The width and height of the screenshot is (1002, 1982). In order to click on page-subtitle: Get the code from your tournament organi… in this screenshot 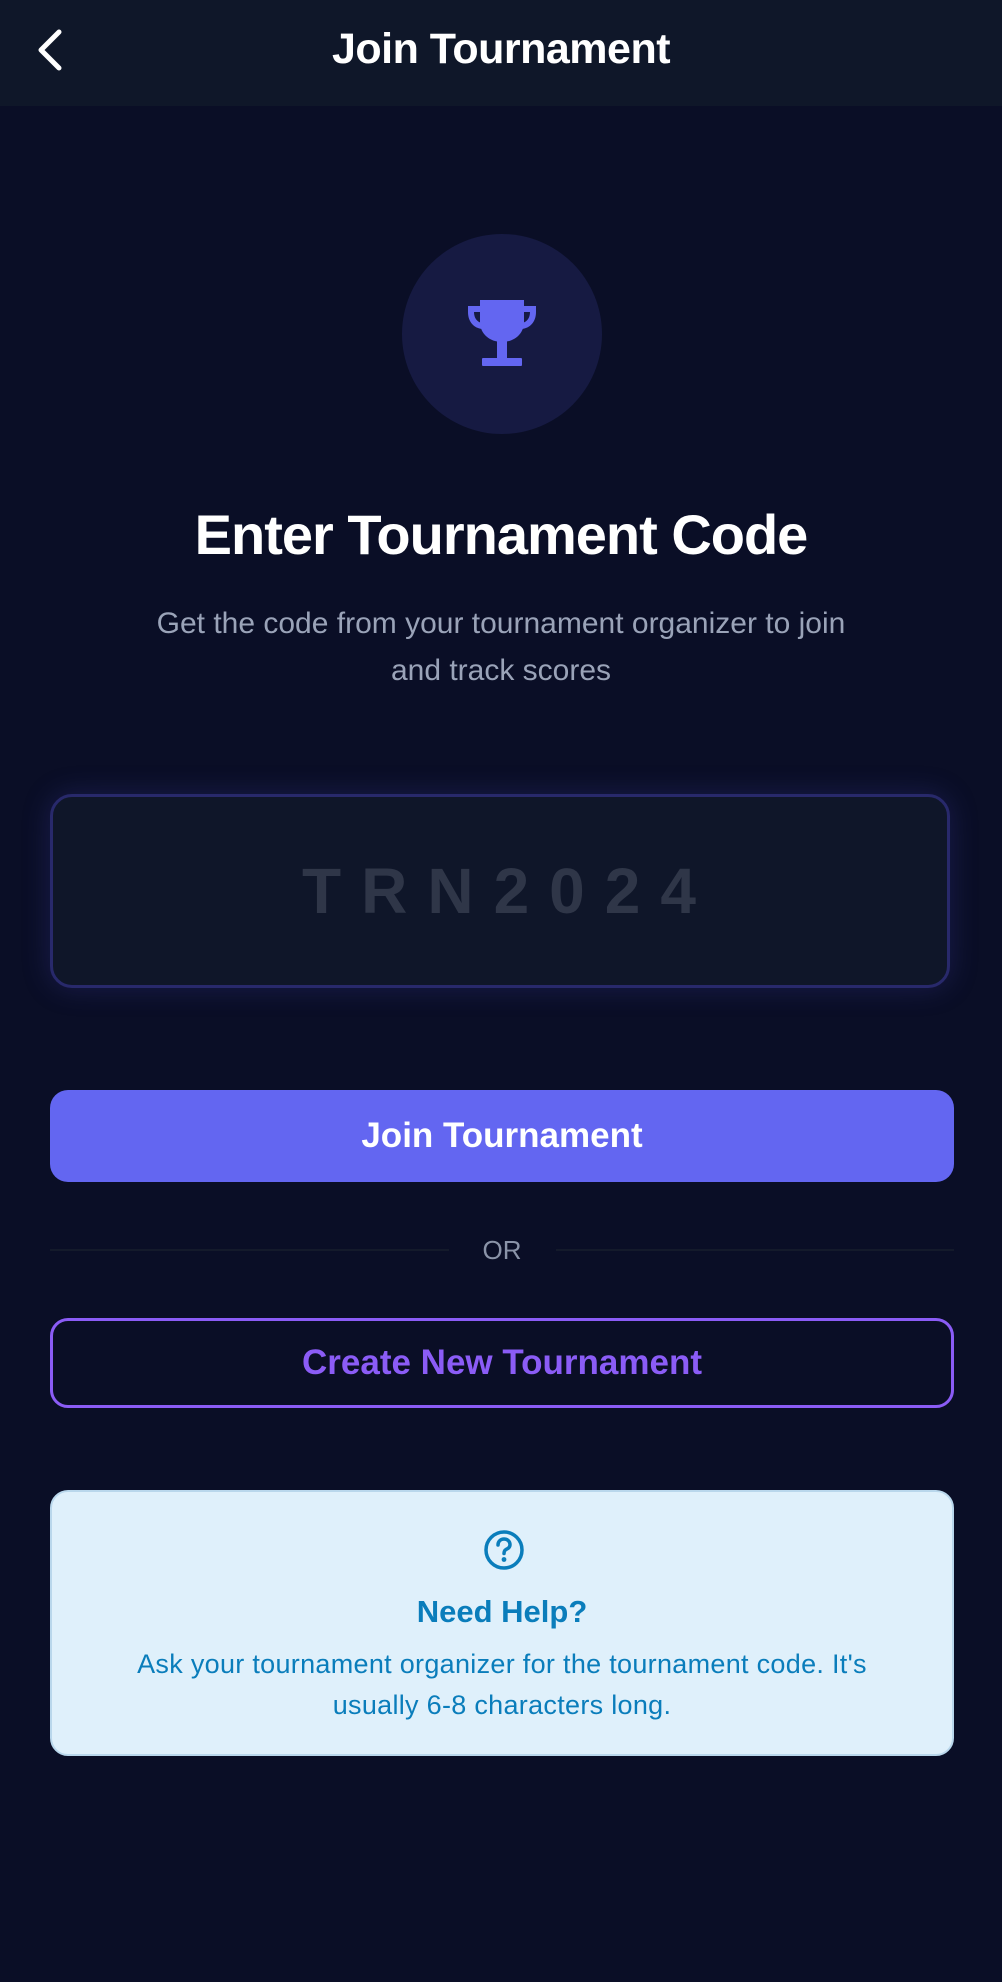, I will do `click(501, 647)`.